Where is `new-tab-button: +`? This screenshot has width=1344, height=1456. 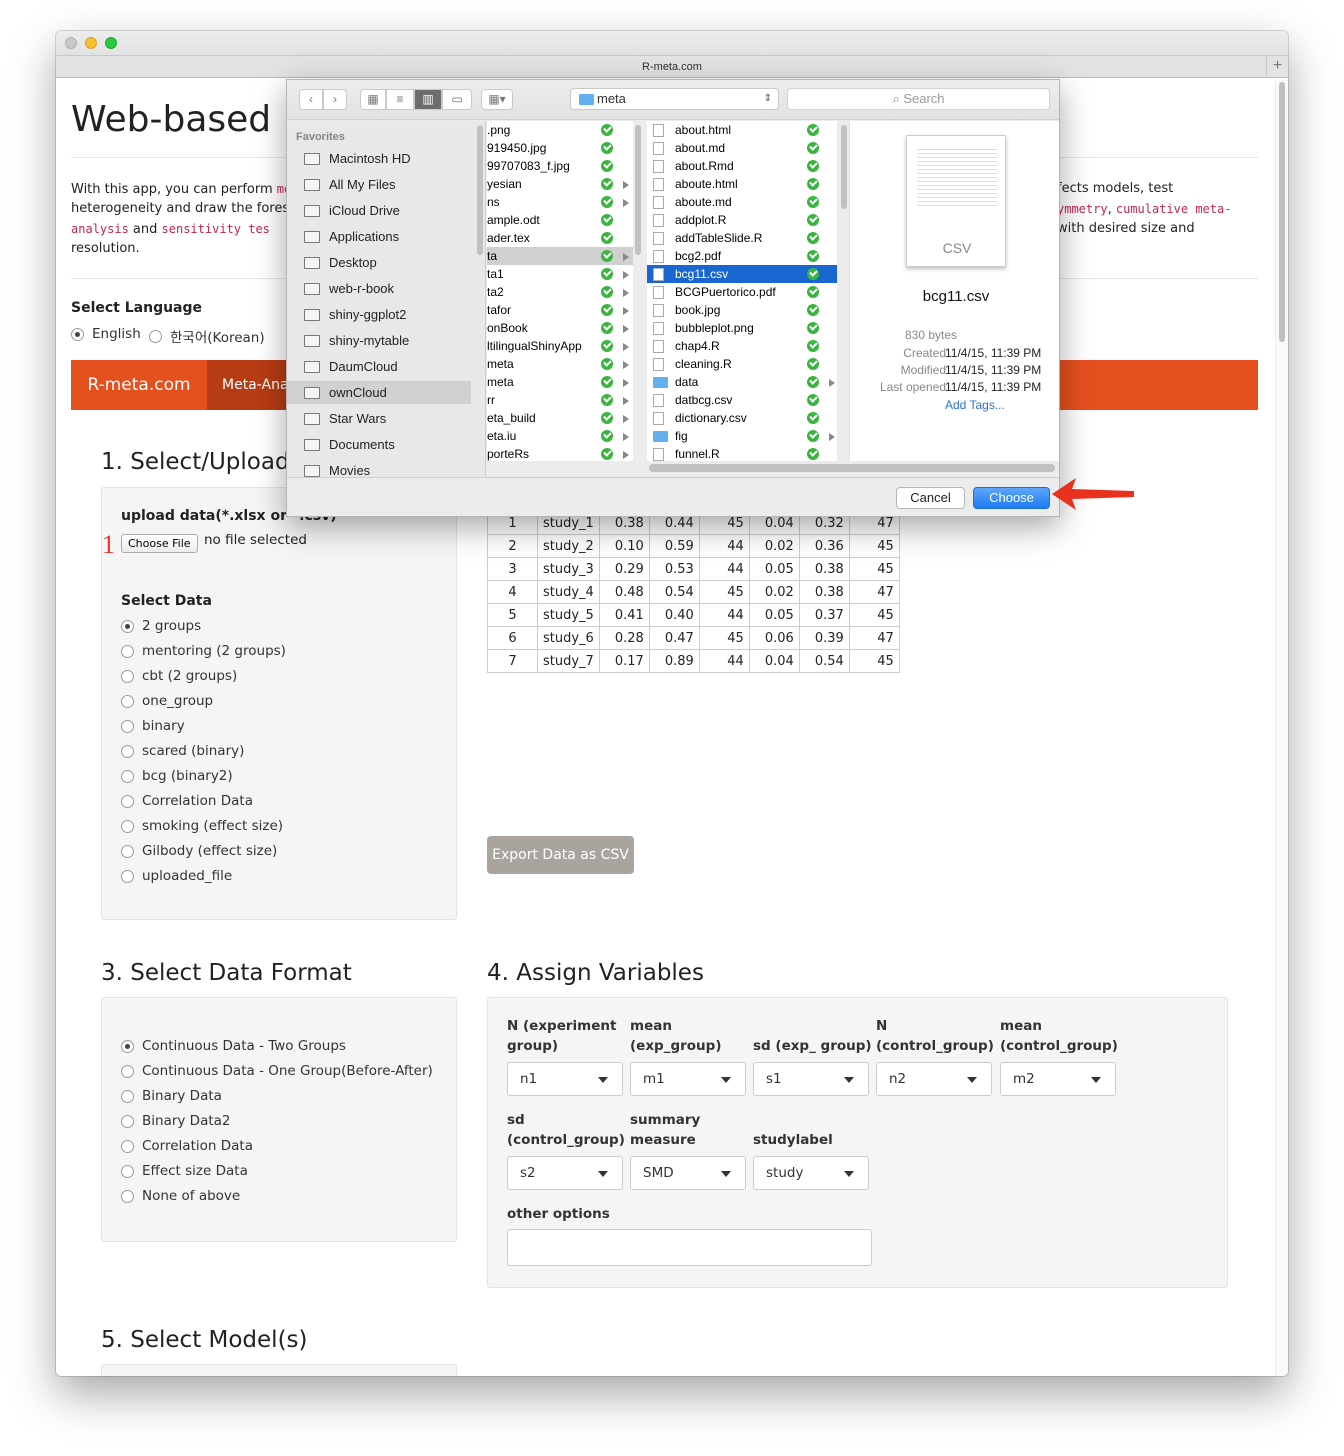 new-tab-button: + is located at coordinates (1277, 66).